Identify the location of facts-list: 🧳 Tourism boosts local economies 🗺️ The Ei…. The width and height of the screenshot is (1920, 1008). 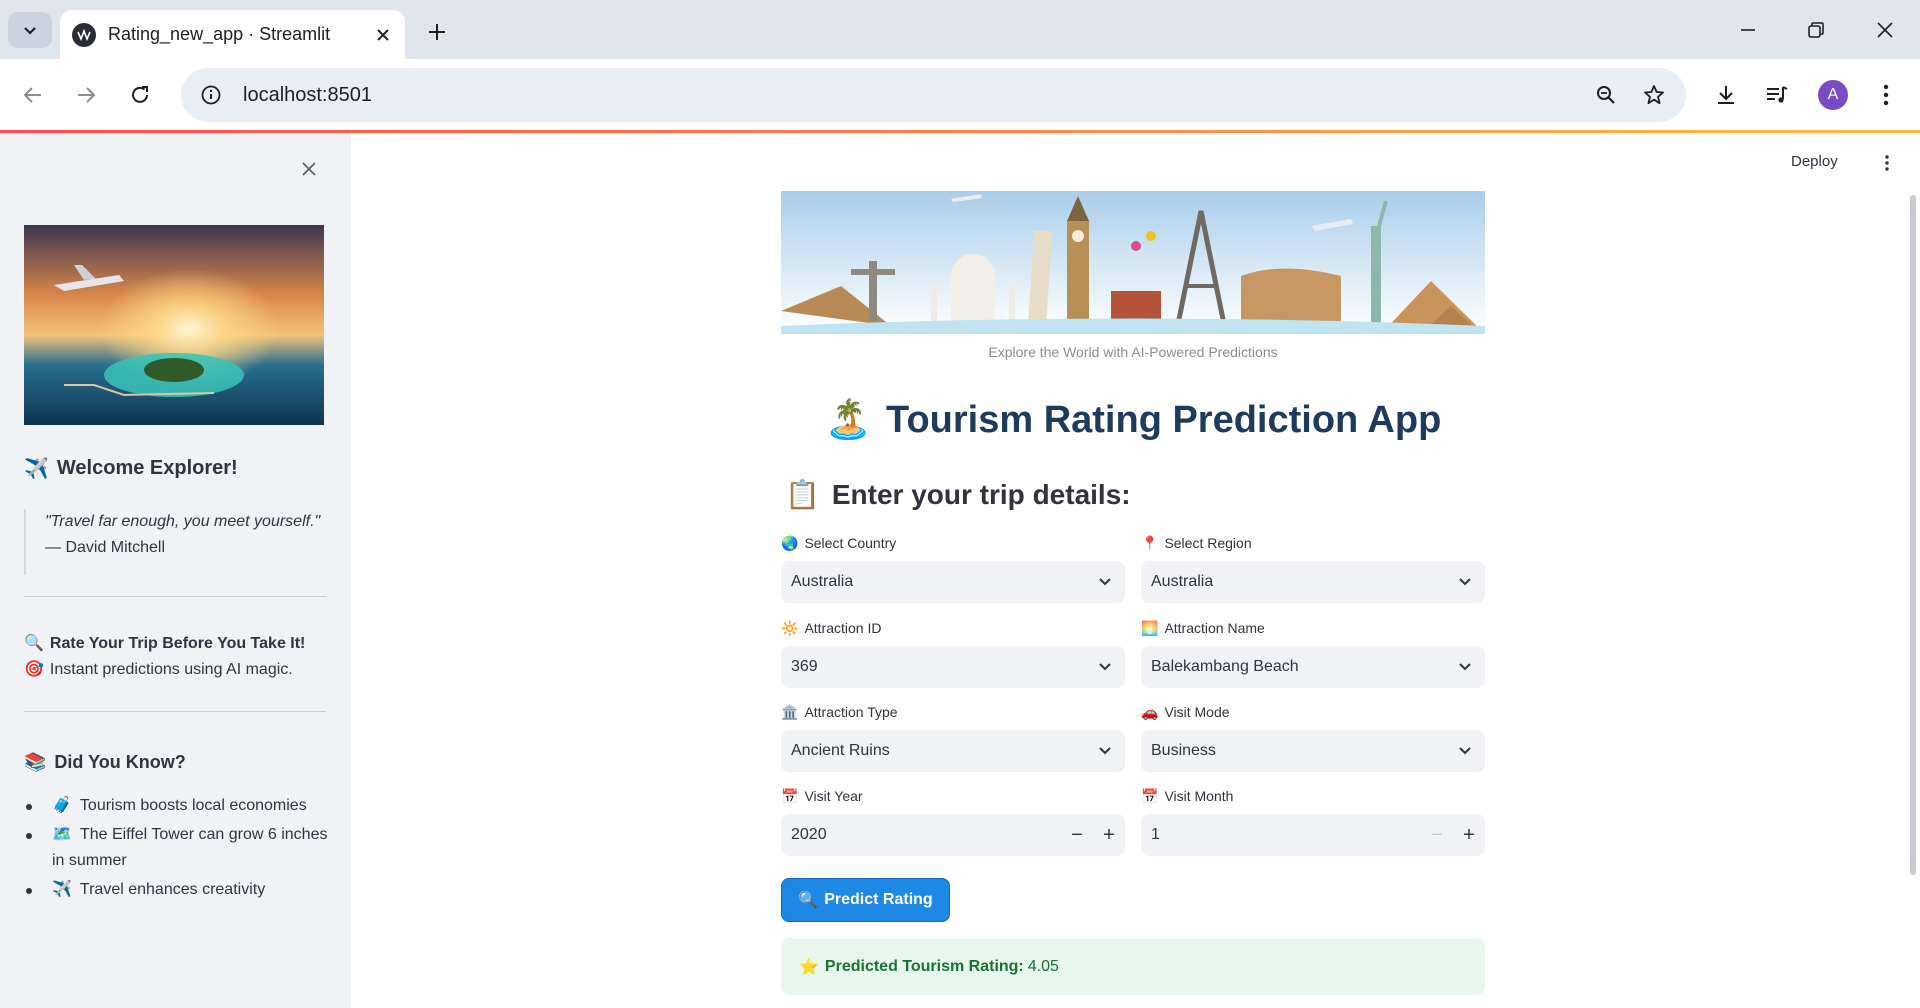
(179, 849).